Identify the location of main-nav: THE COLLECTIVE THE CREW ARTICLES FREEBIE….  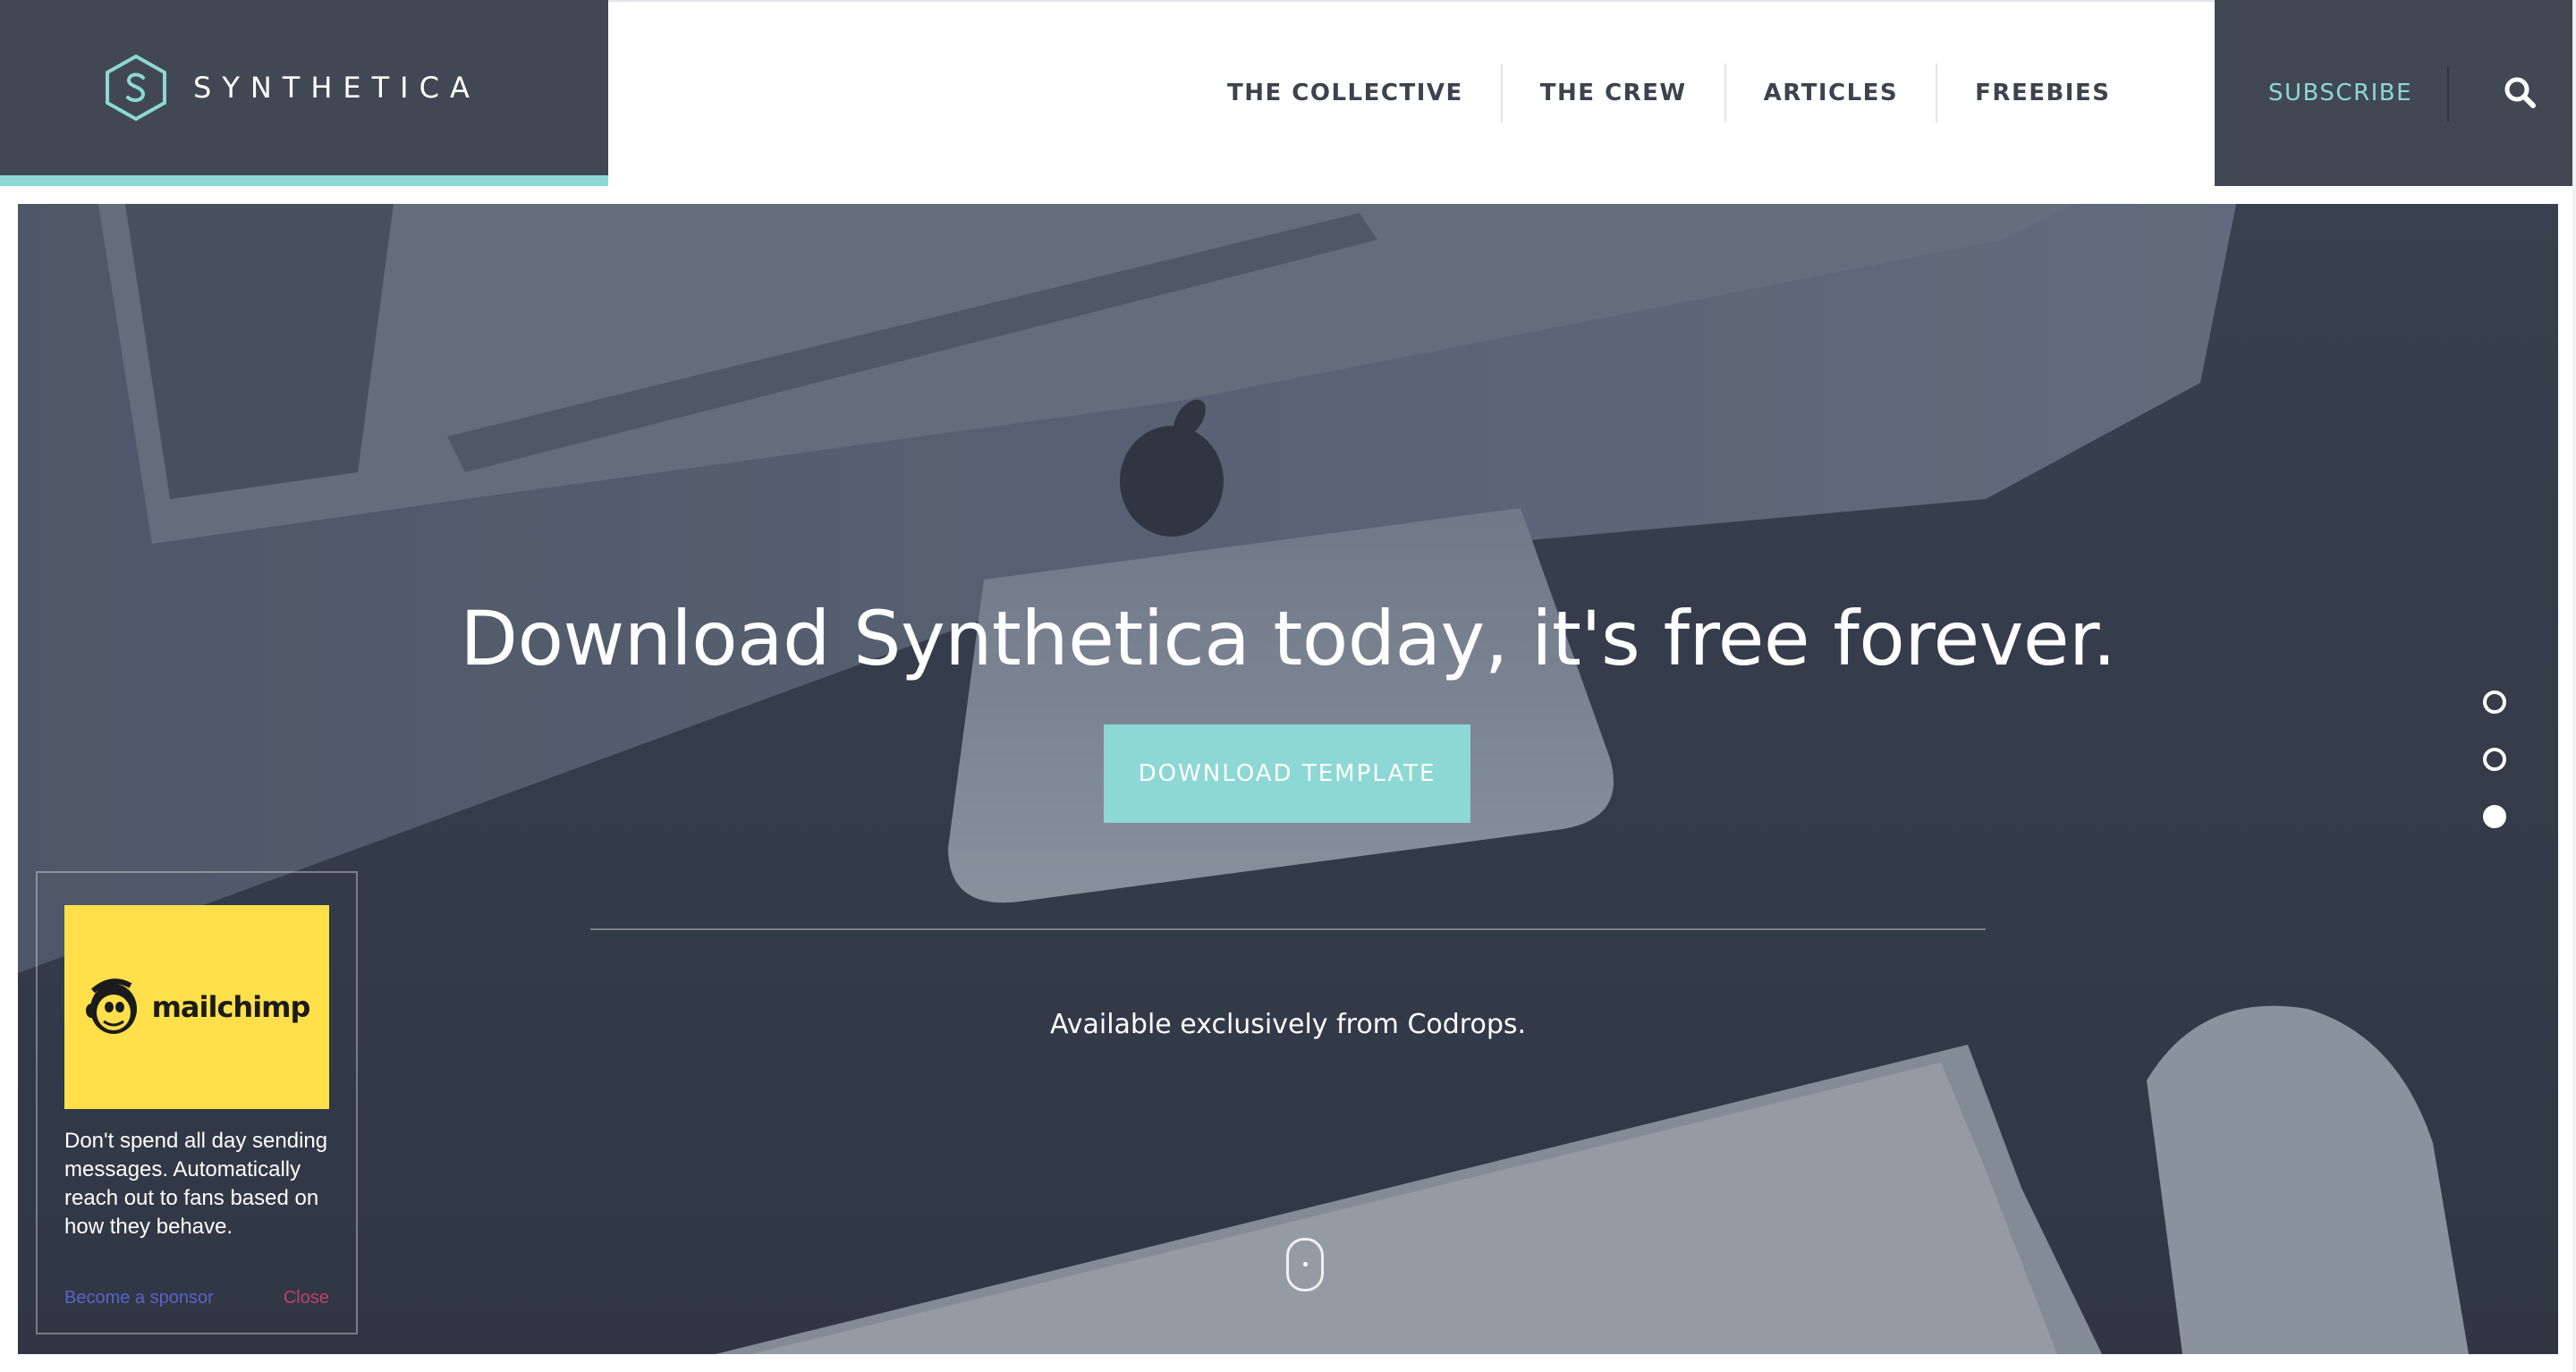
(1669, 93).